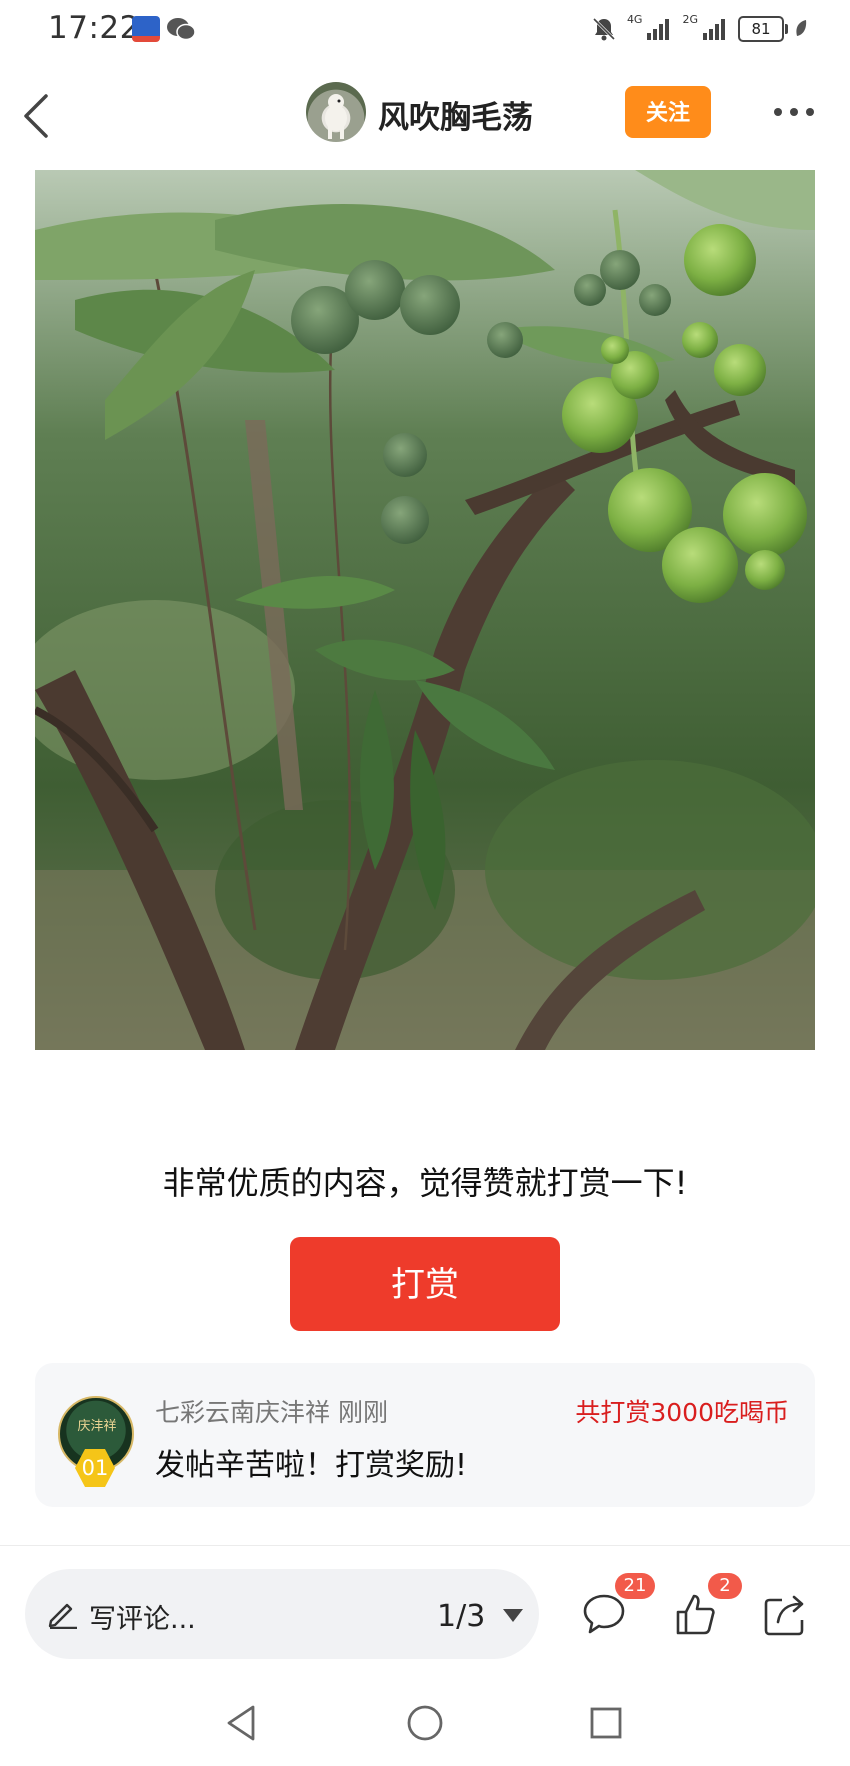  I want to click on status-bar: 17:22 4G 2G 81, so click(425, 30).